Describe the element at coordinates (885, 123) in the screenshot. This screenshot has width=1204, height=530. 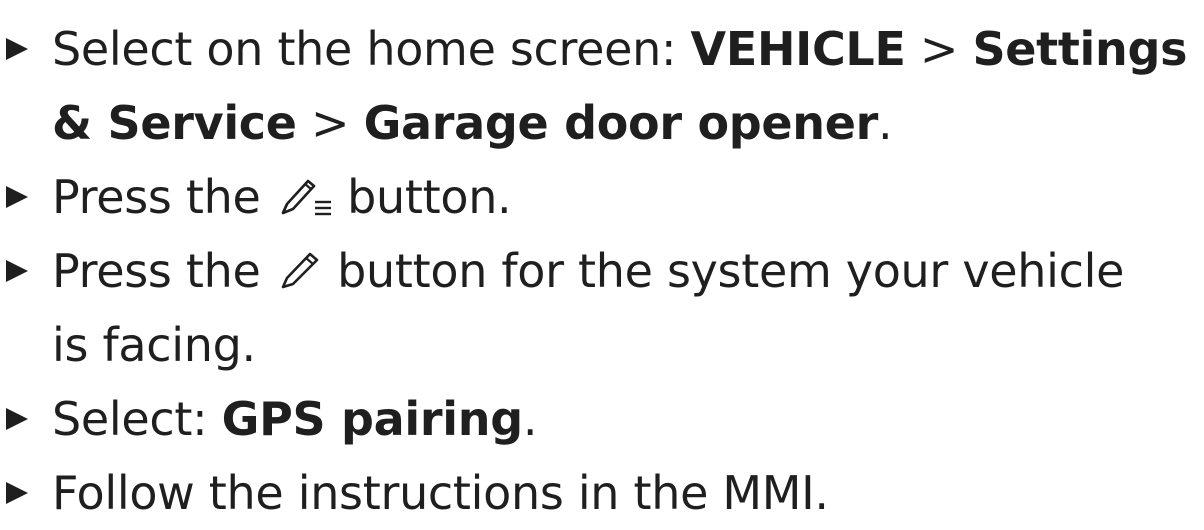
I see `step-1-end: .` at that location.